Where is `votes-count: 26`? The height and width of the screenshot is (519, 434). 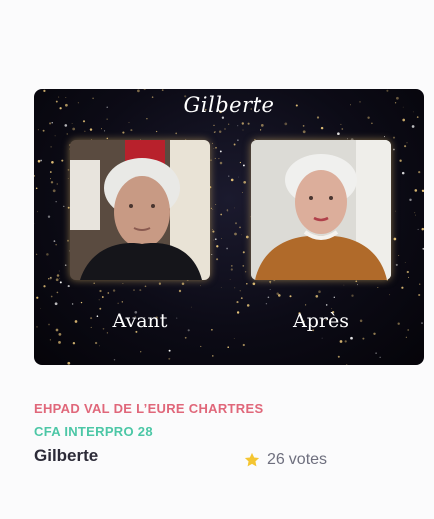
votes-count: 26 is located at coordinates (276, 459).